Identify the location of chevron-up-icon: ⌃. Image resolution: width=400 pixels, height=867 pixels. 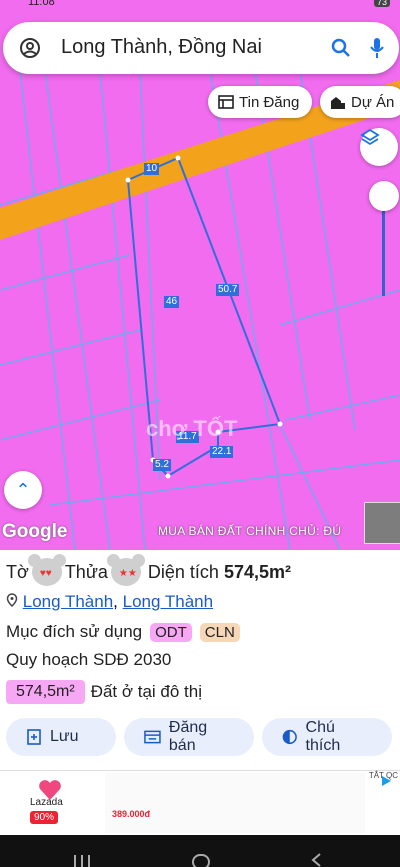
(23, 489).